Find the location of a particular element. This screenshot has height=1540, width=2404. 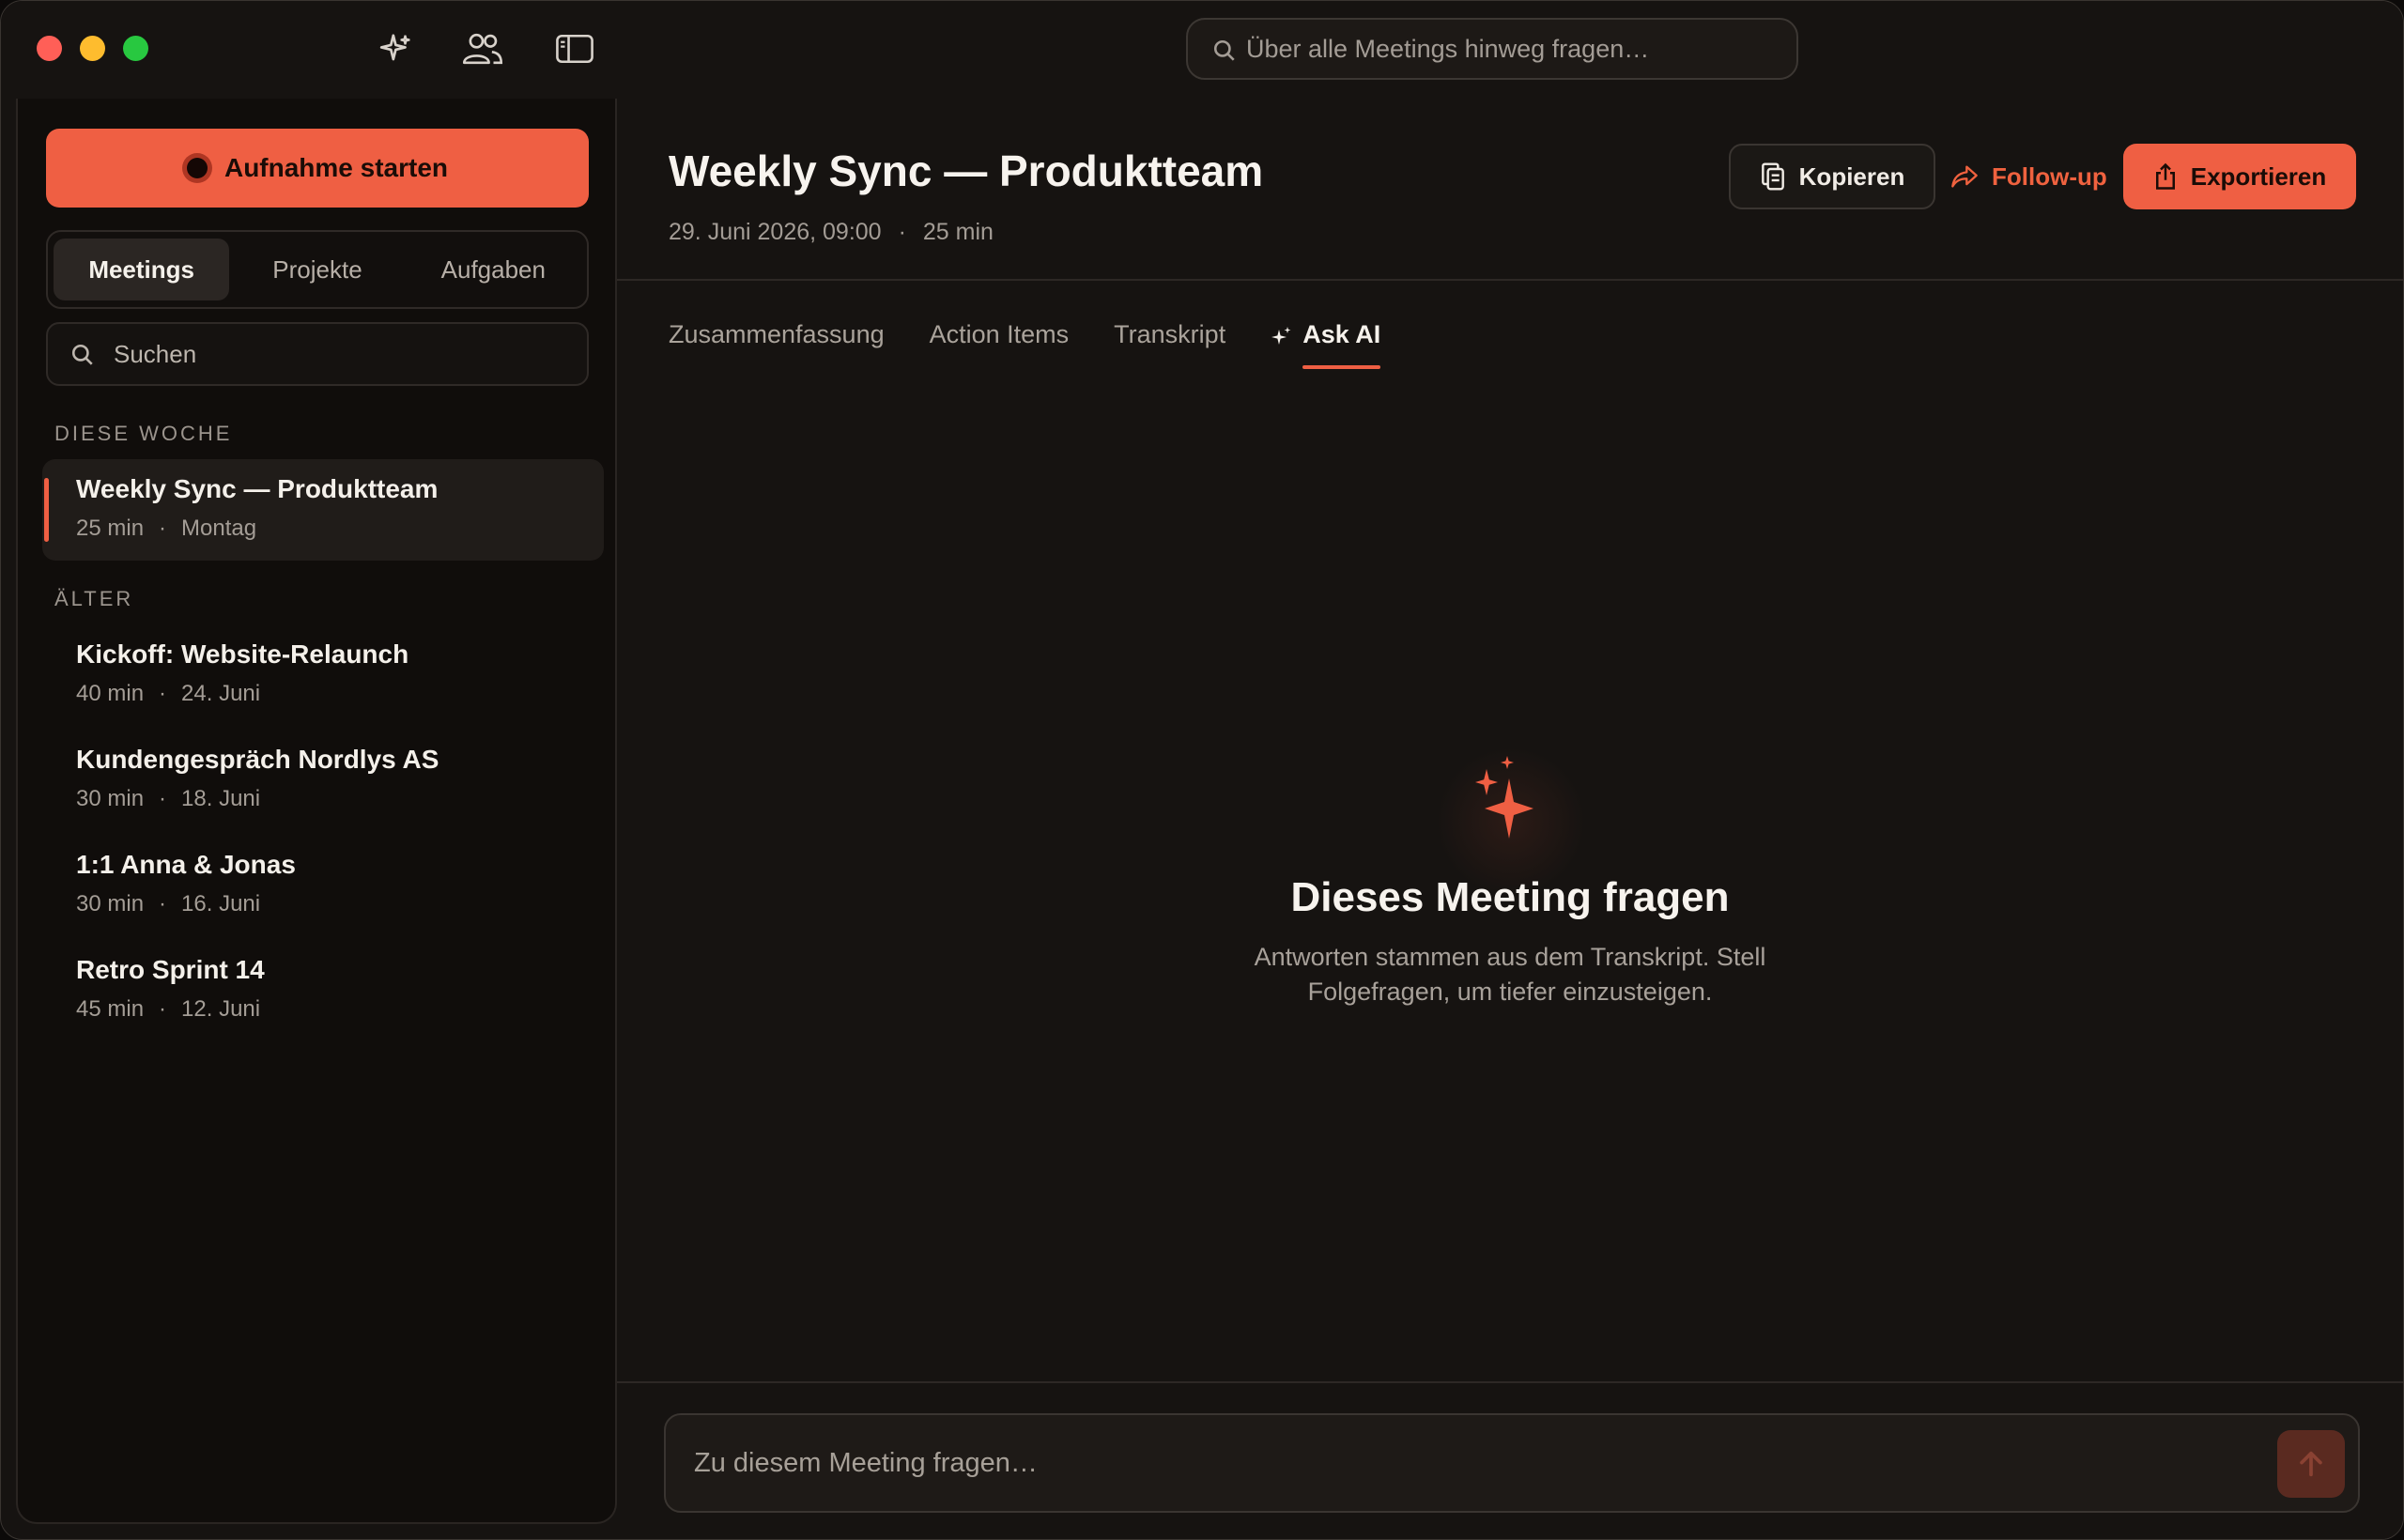

sidebar-search-placeholder: Suchen is located at coordinates (155, 353).